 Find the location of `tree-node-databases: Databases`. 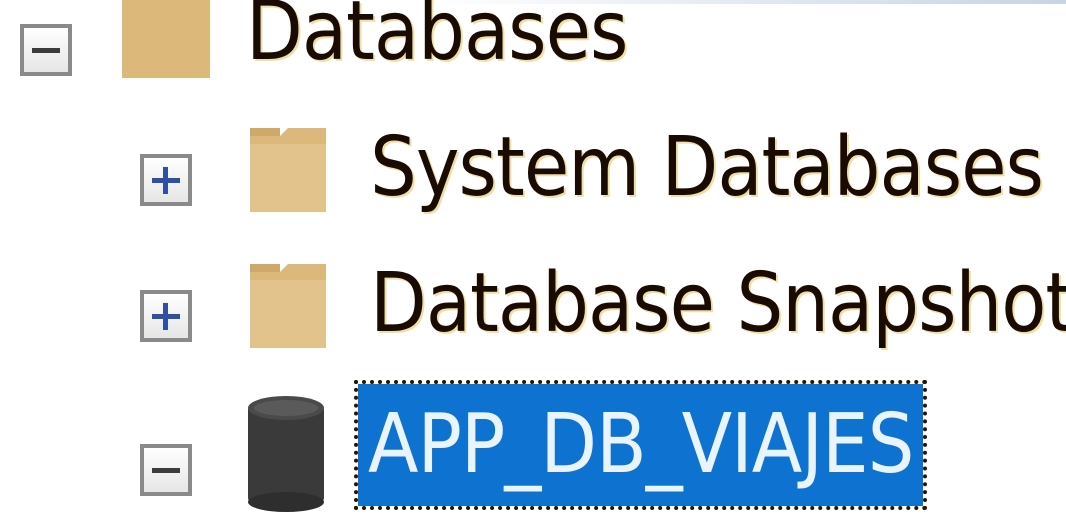

tree-node-databases: Databases is located at coordinates (314, 55).